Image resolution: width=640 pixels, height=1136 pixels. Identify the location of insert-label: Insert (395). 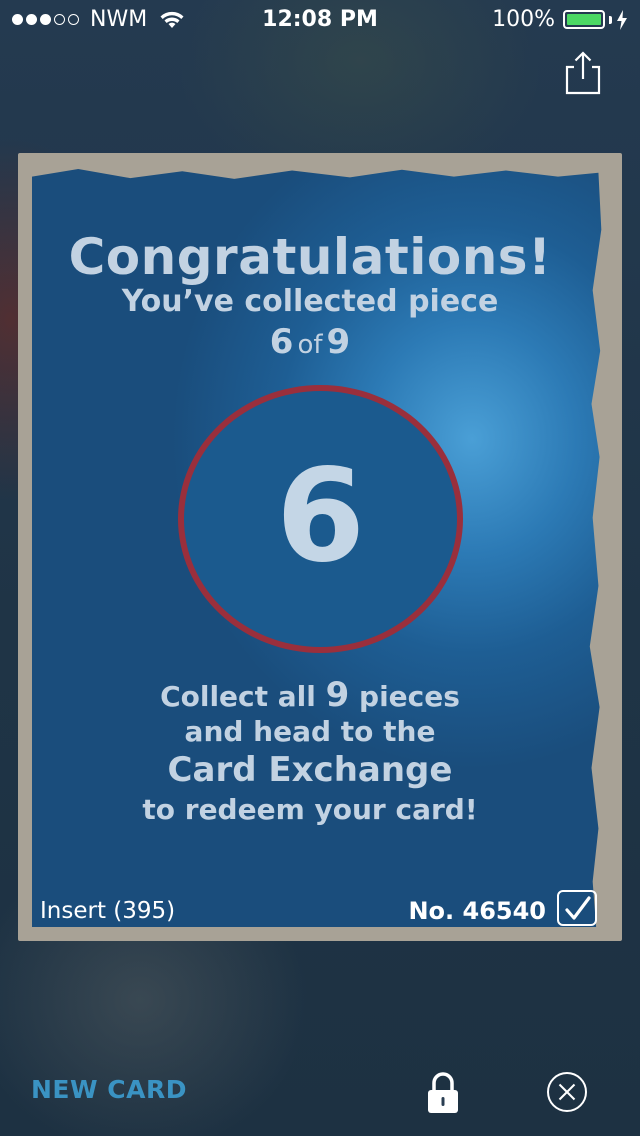
(108, 911).